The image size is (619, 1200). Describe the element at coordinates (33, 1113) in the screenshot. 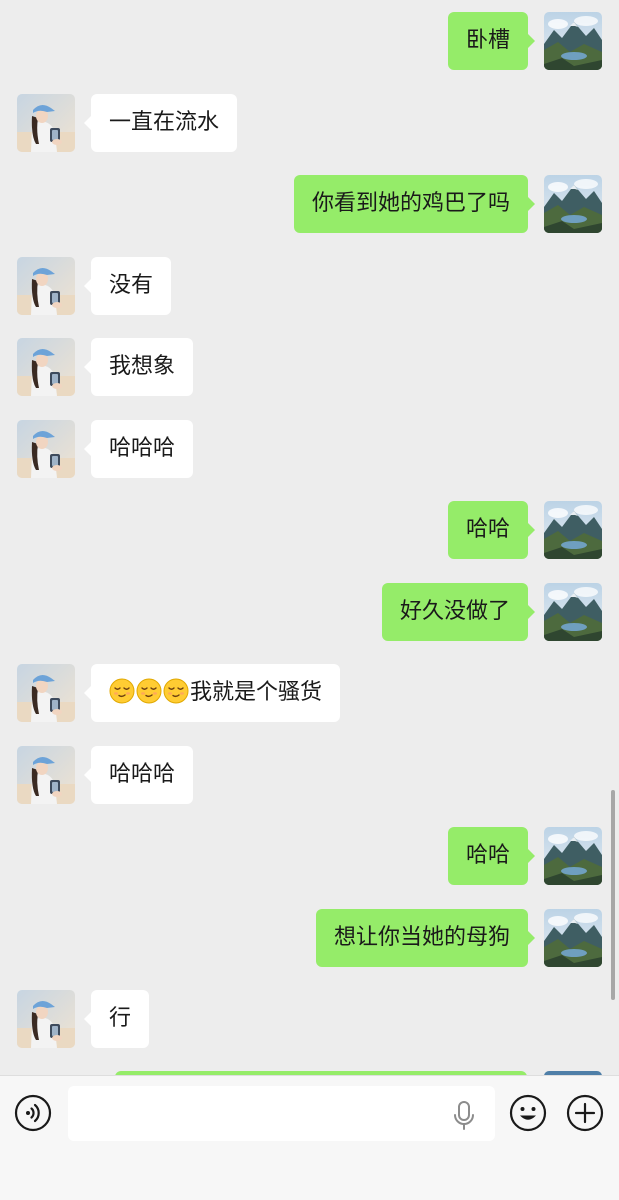

I see `voice-icon` at that location.